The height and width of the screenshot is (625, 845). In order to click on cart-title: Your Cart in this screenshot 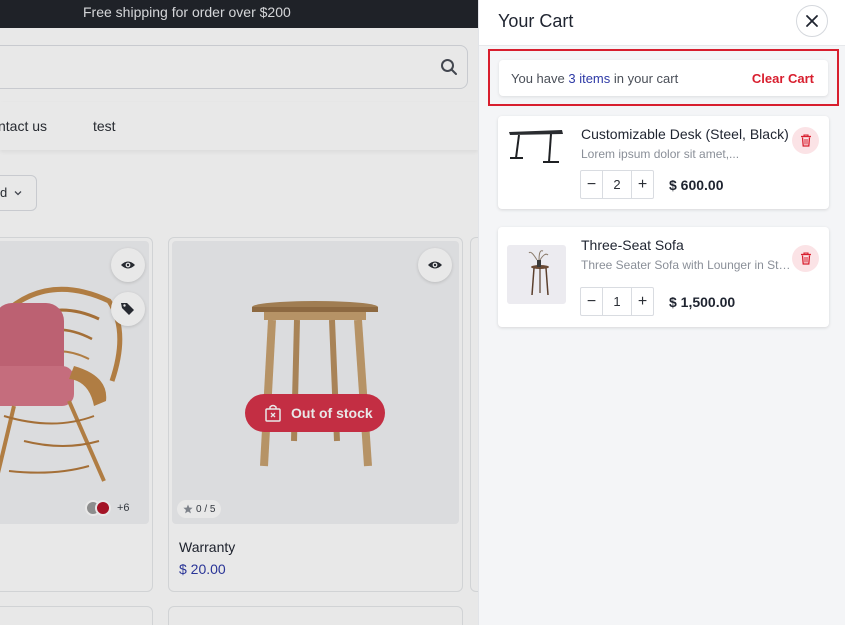, I will do `click(536, 21)`.